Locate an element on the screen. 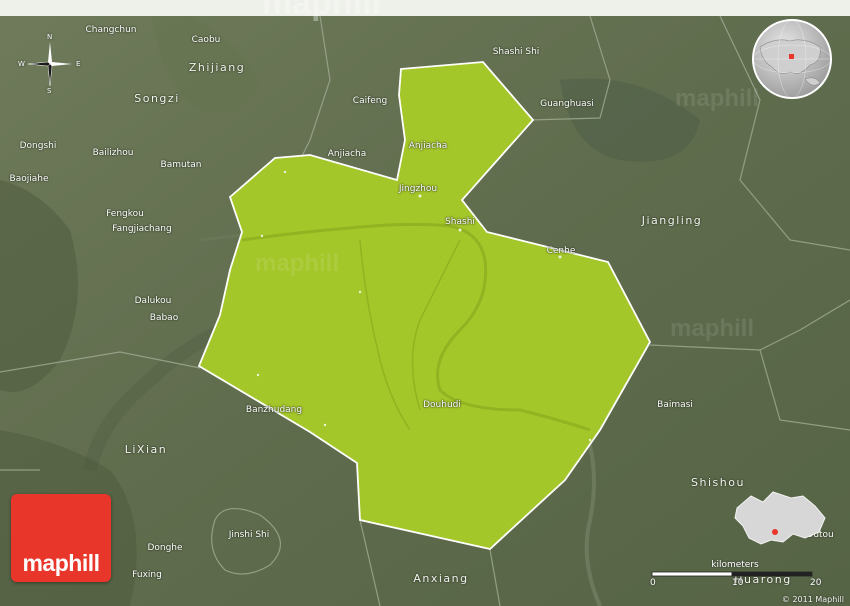  place-label-lixian: LiXian is located at coordinates (146, 449).